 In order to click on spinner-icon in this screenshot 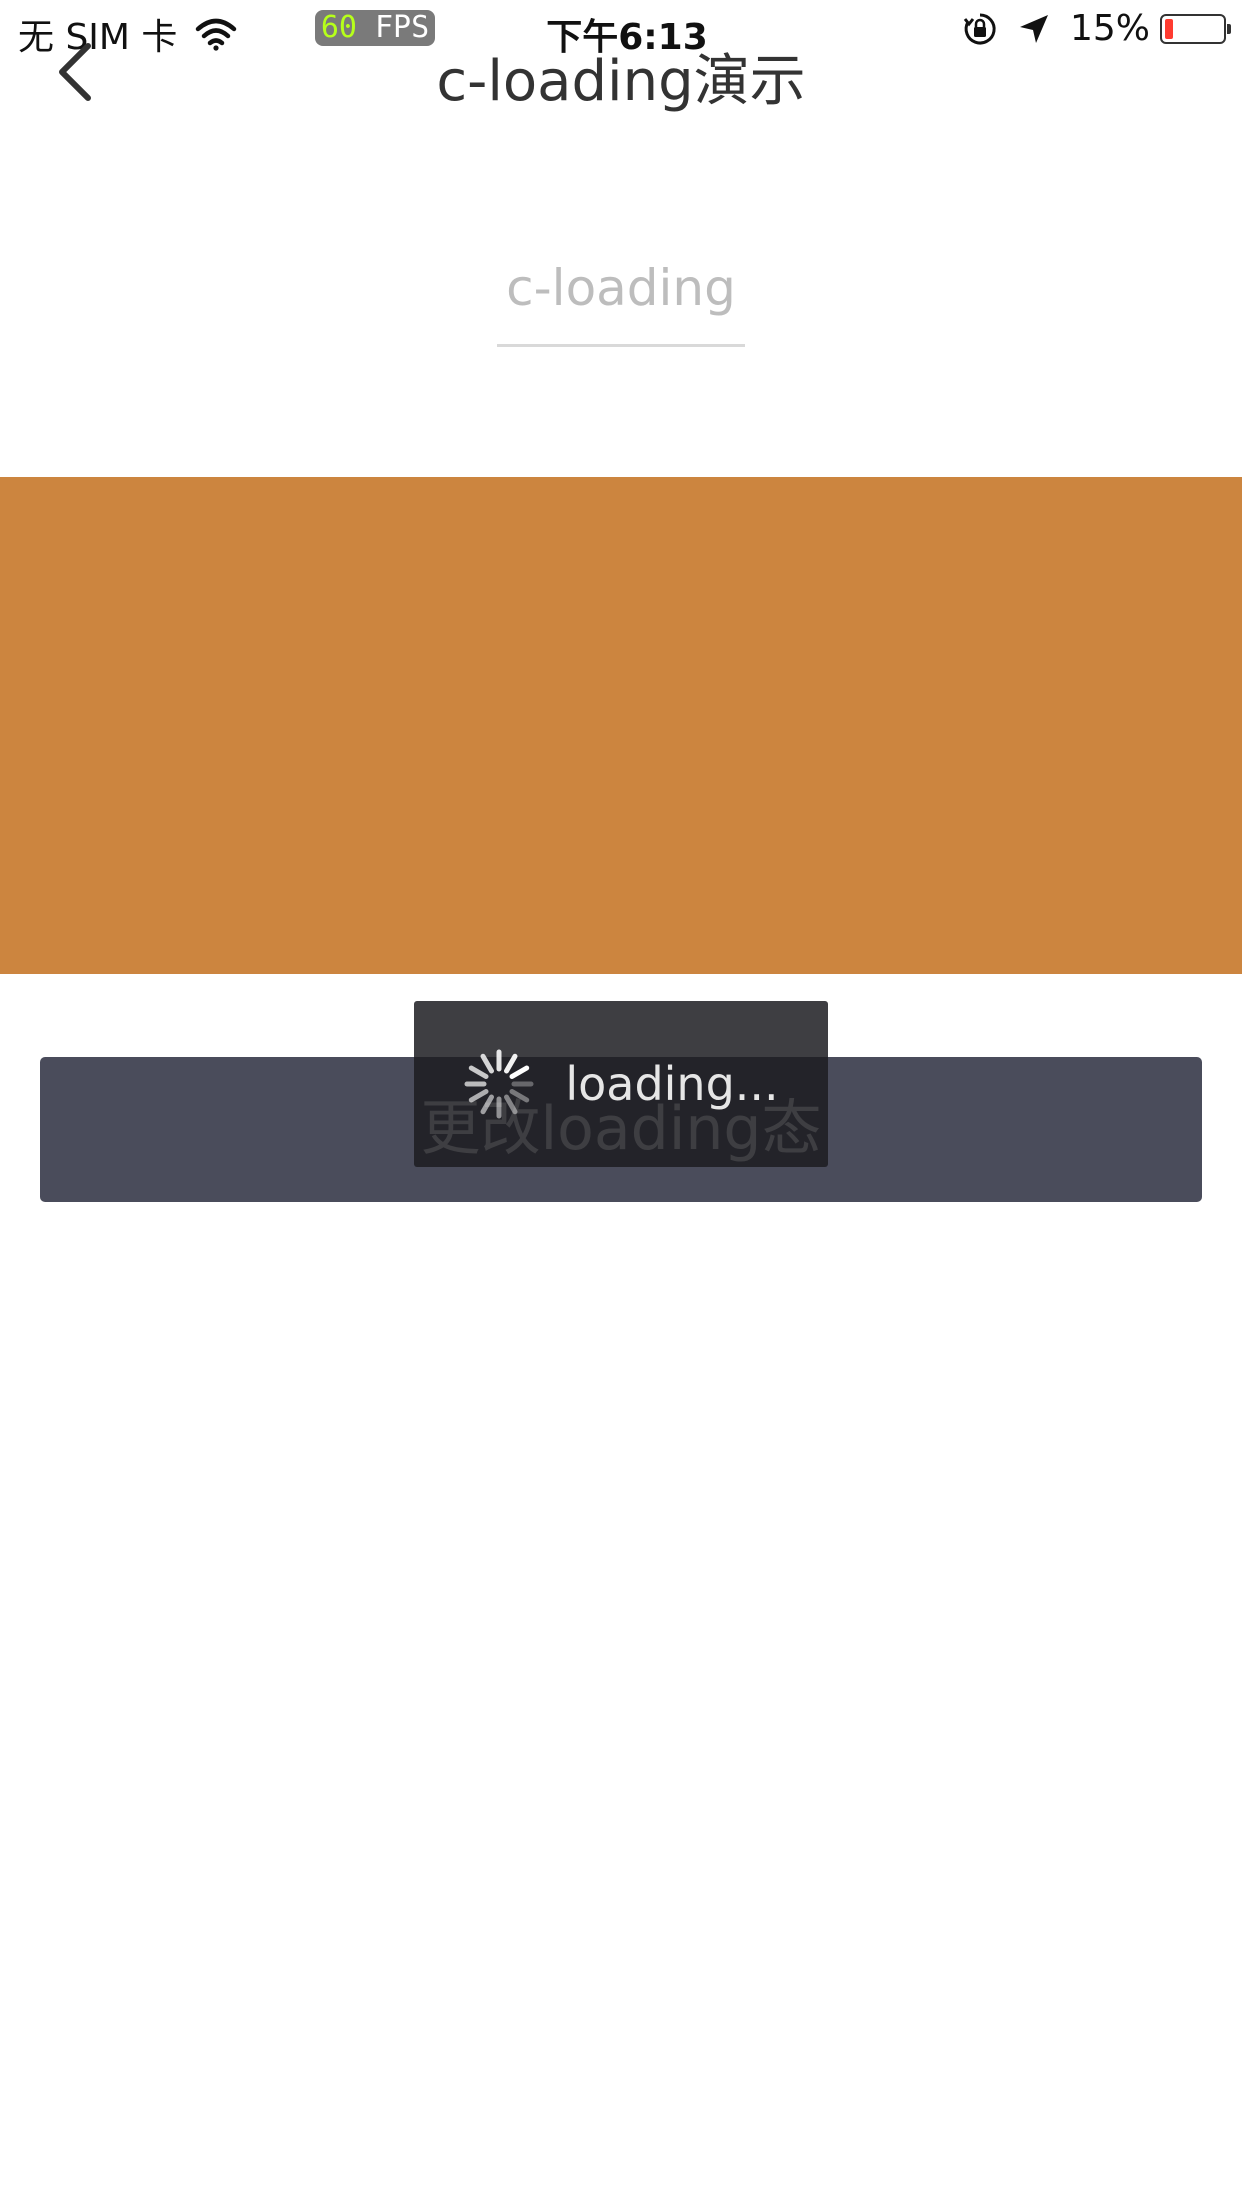, I will do `click(499, 1084)`.